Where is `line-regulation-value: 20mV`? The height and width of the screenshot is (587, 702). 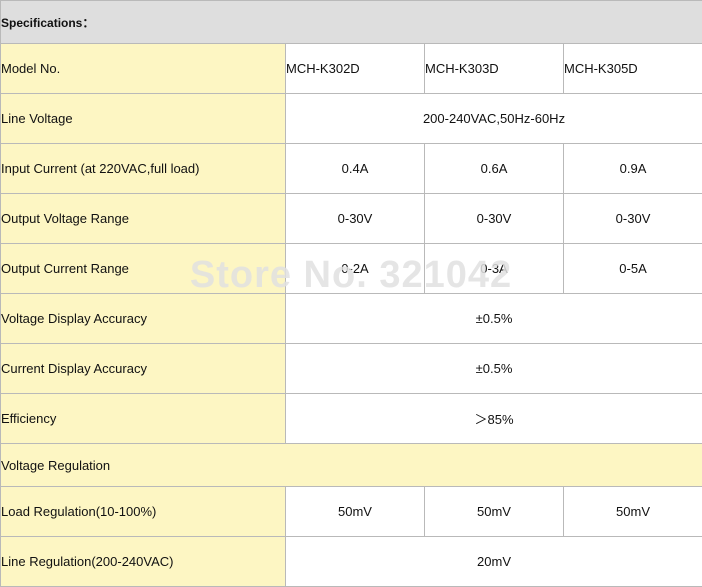
line-regulation-value: 20mV is located at coordinates (493, 561).